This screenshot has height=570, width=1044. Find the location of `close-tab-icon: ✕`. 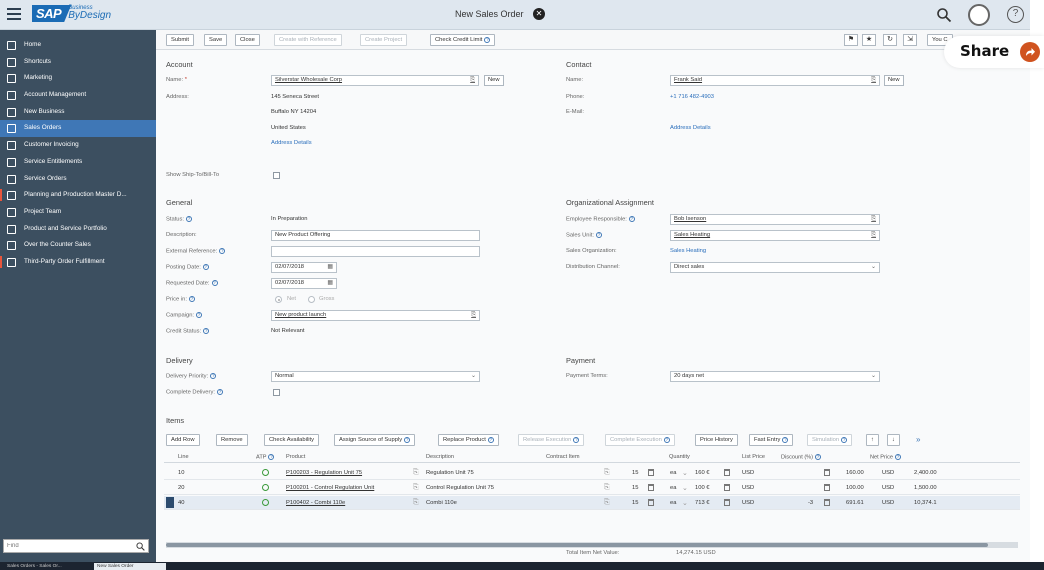

close-tab-icon: ✕ is located at coordinates (539, 14).